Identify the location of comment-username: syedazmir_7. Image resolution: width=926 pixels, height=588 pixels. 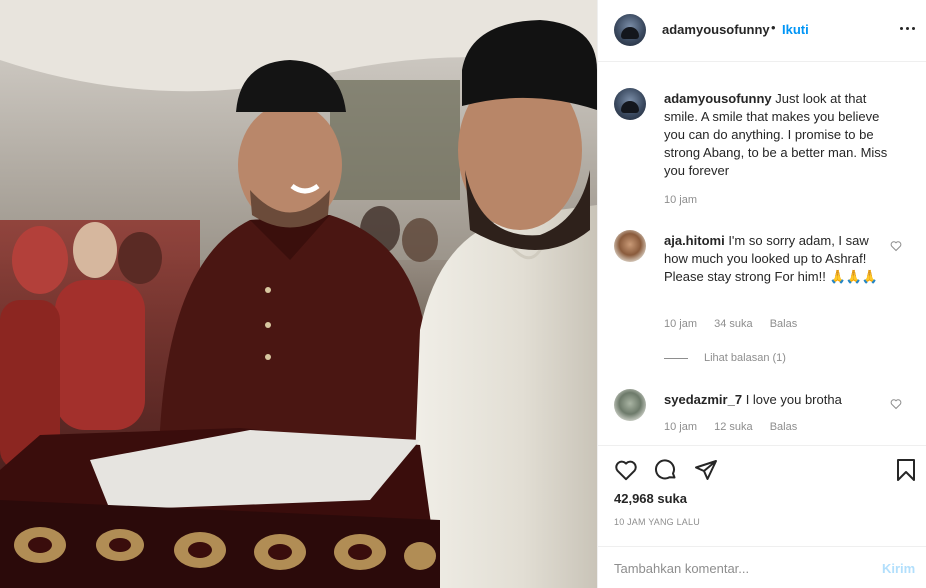
(703, 399).